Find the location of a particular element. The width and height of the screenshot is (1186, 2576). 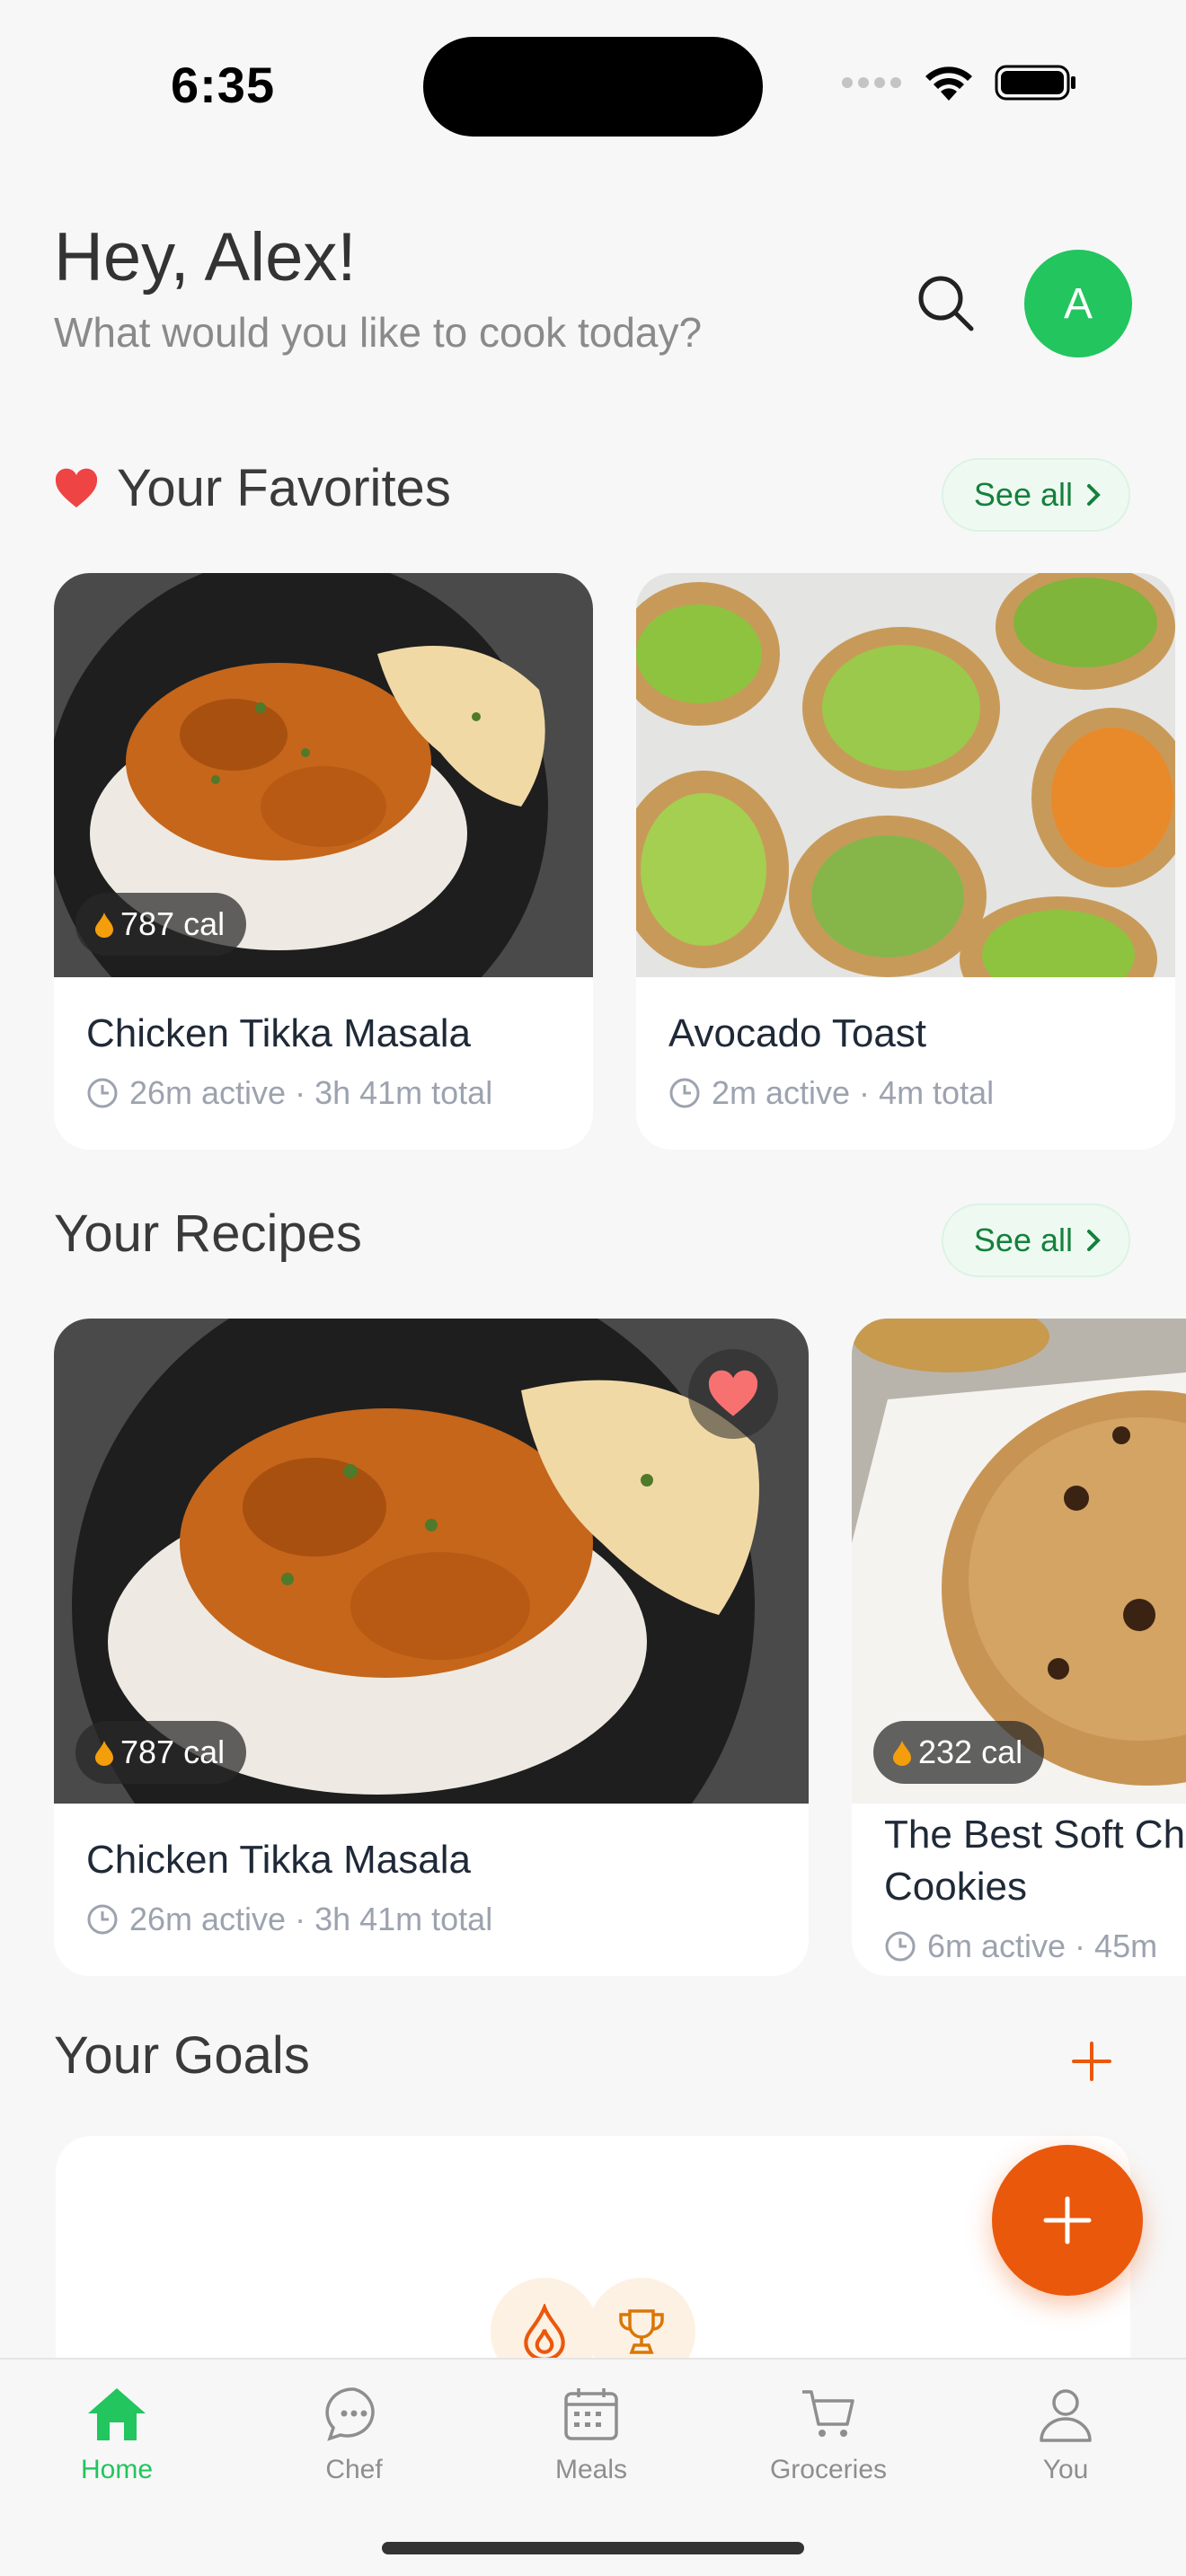

status-time: 6:35 is located at coordinates (223, 85).